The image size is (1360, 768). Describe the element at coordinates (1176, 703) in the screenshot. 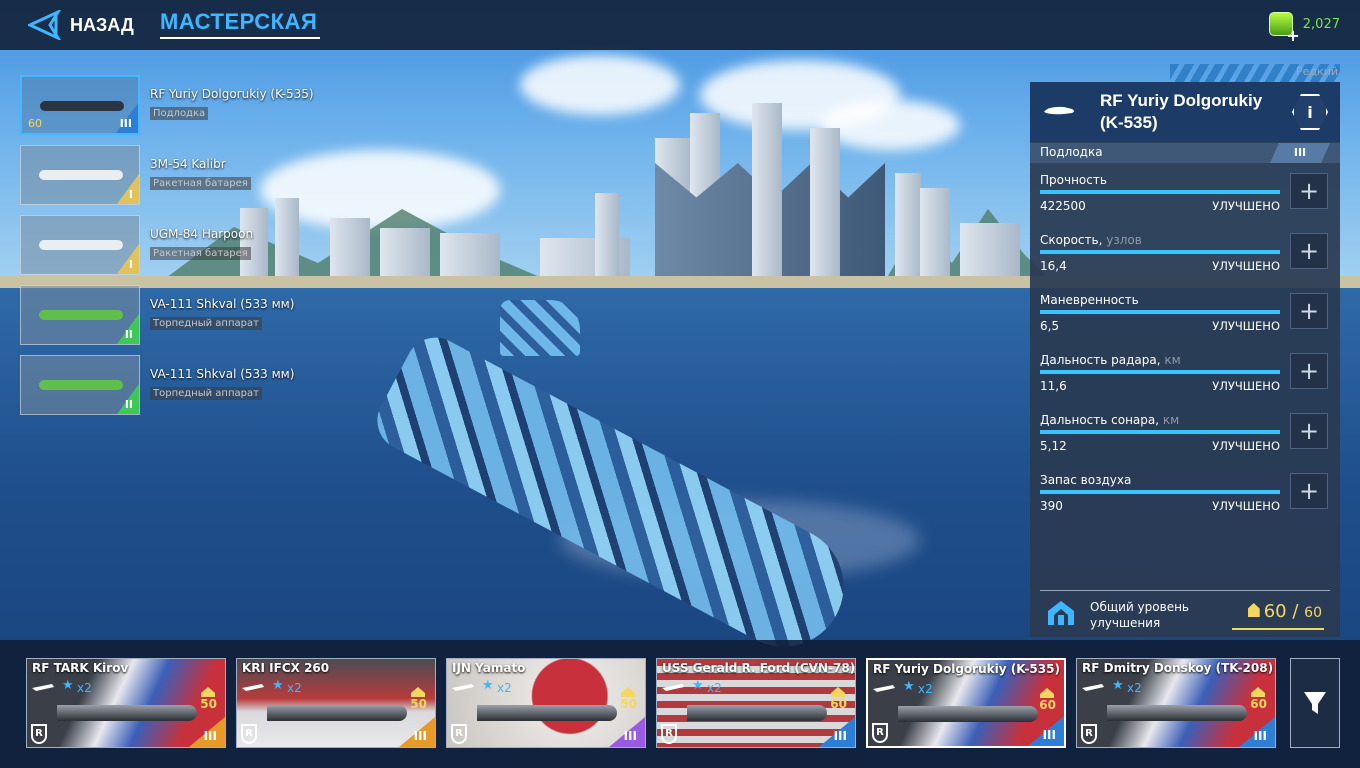

I see `ship-card: RF Dmitry Donskoy (TK-208) ★ x2 60 R III` at that location.